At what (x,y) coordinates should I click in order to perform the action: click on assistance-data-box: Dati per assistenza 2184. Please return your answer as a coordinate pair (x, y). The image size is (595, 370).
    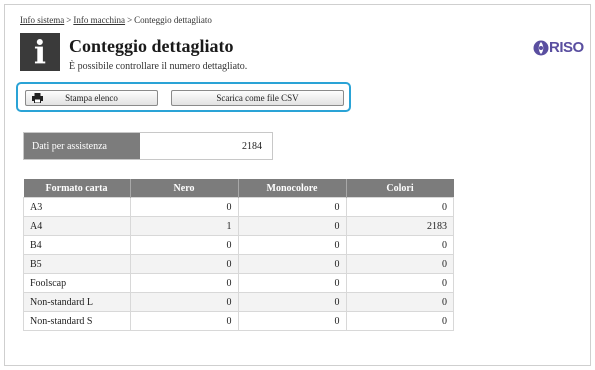
    Looking at the image, I should click on (148, 146).